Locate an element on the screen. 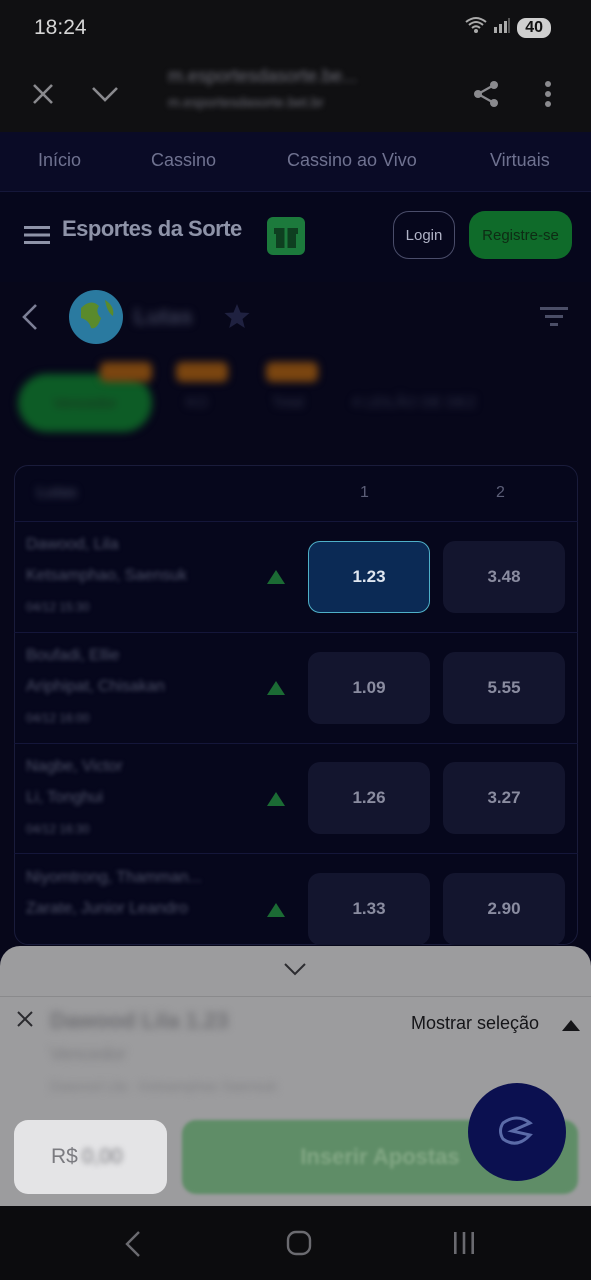 The image size is (591, 1280). odd-button: 1.26 is located at coordinates (369, 798).